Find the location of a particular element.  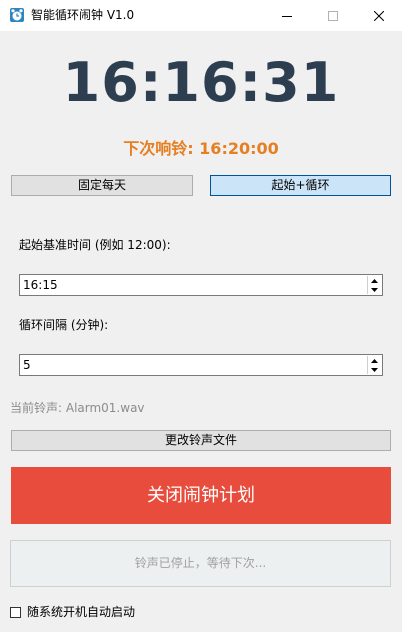

autostart-label: 随系统开机自动启动 is located at coordinates (81, 612).